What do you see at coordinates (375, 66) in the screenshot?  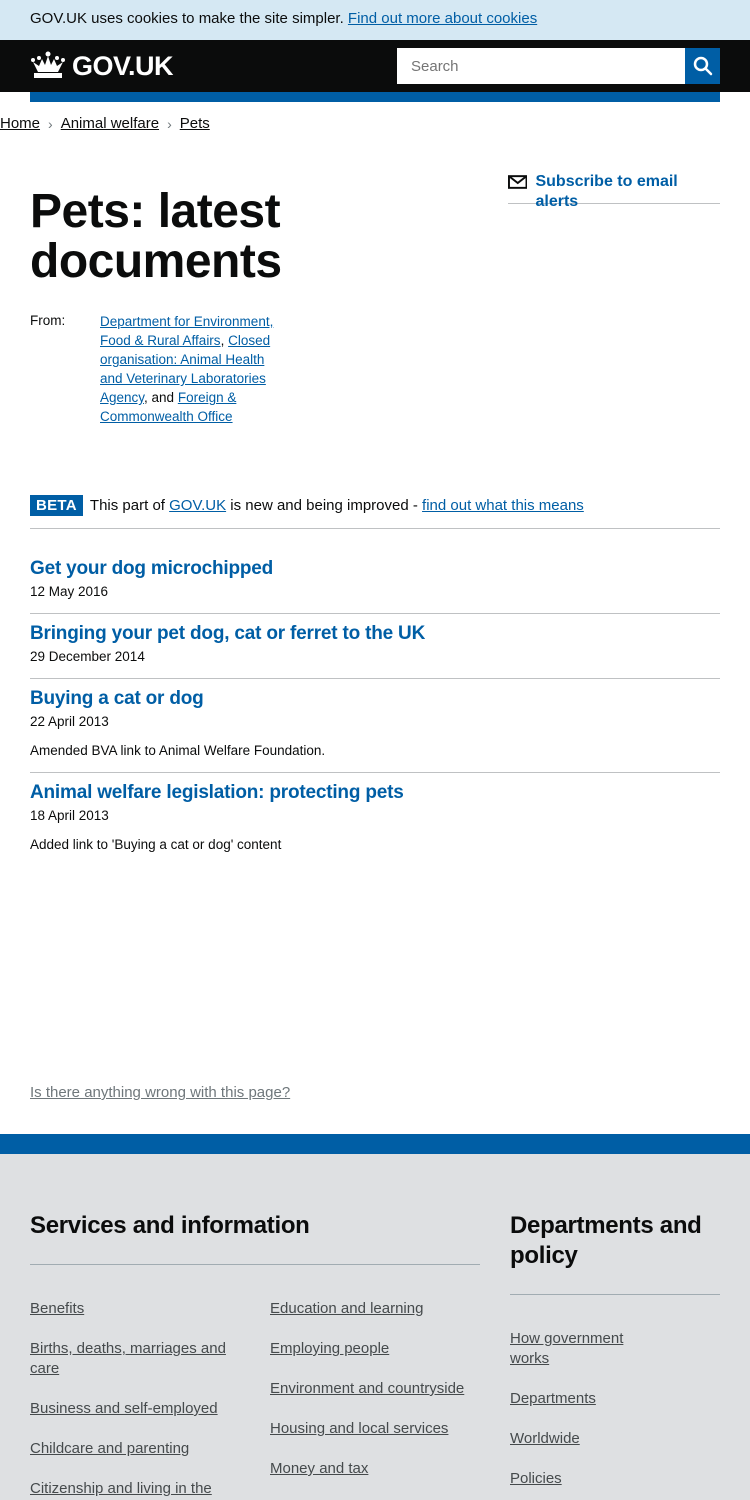 I see `site-header: GOV.UK` at bounding box center [375, 66].